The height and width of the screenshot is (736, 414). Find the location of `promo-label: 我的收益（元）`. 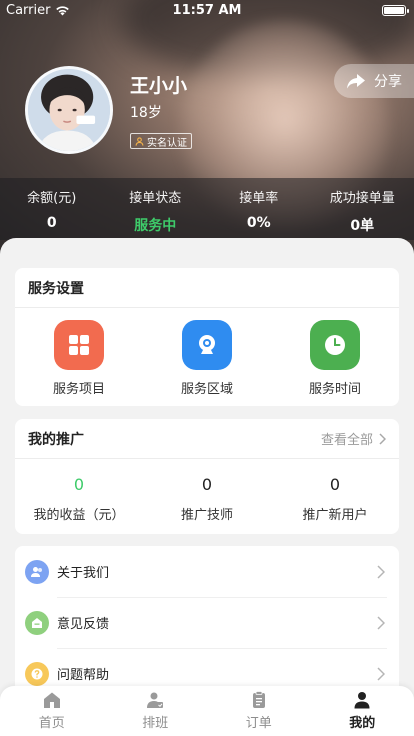

promo-label: 我的收益（元） is located at coordinates (79, 515).